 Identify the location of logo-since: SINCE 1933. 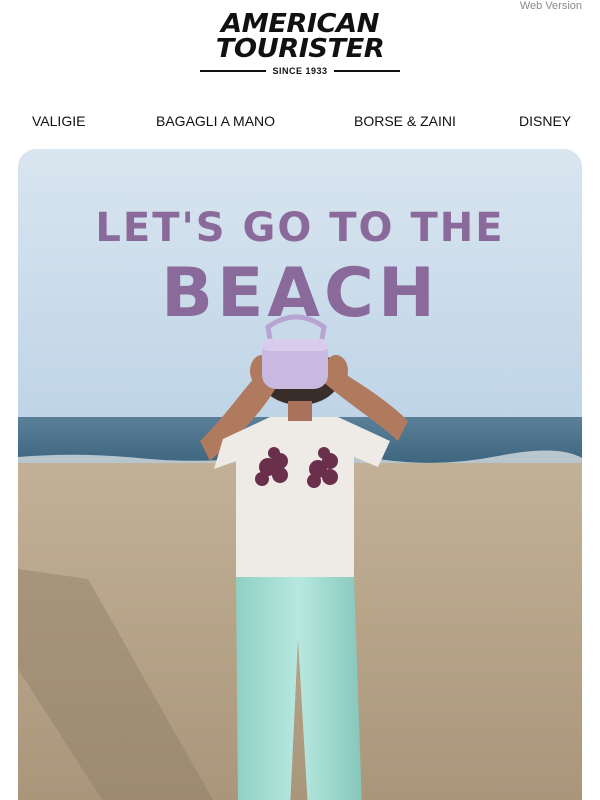
(300, 71).